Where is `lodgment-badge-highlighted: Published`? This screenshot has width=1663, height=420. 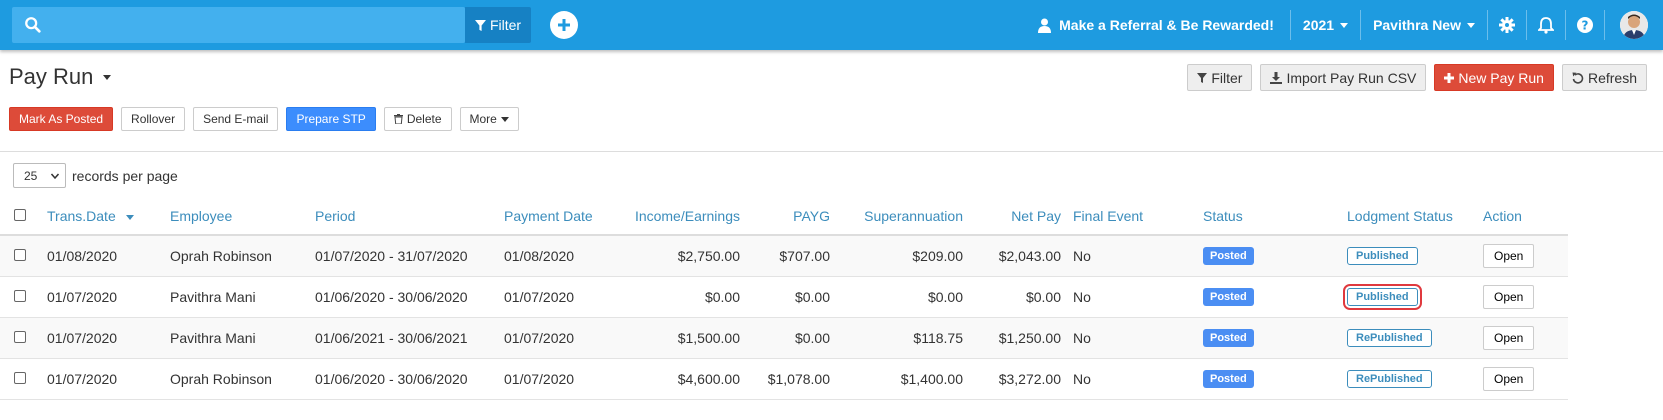 lodgment-badge-highlighted: Published is located at coordinates (1382, 297).